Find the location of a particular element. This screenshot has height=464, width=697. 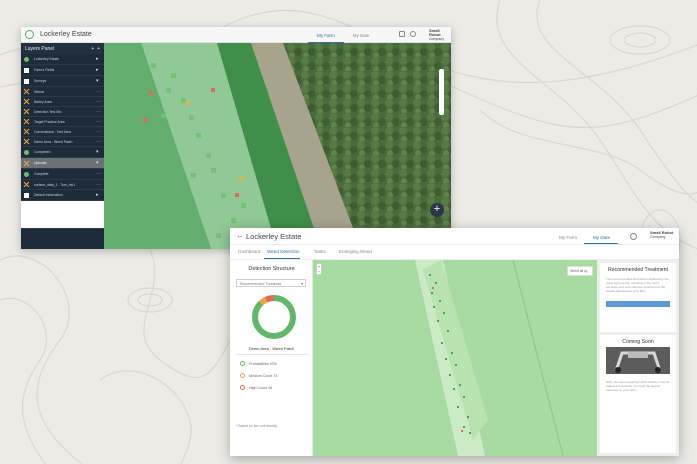

layer-row: Completed ▾ is located at coordinates (62, 152).